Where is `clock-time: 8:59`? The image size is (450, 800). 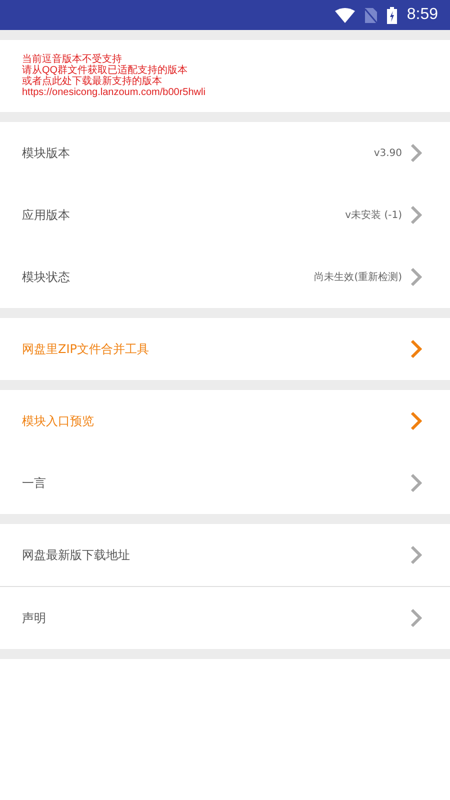 clock-time: 8:59 is located at coordinates (422, 15).